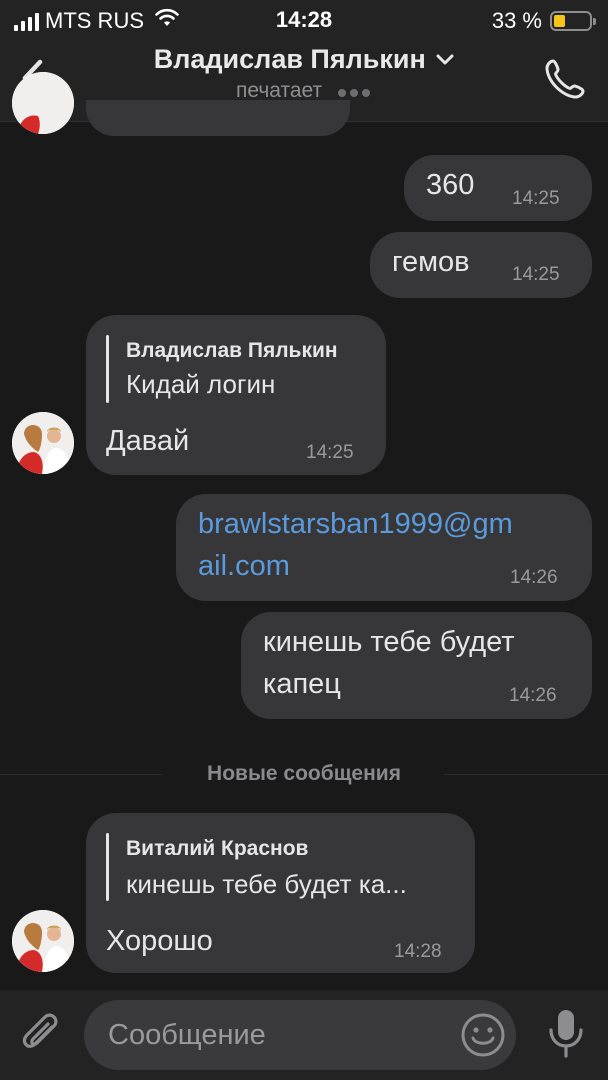 This screenshot has height=1080, width=608. I want to click on composer-bar, so click(304, 1035).